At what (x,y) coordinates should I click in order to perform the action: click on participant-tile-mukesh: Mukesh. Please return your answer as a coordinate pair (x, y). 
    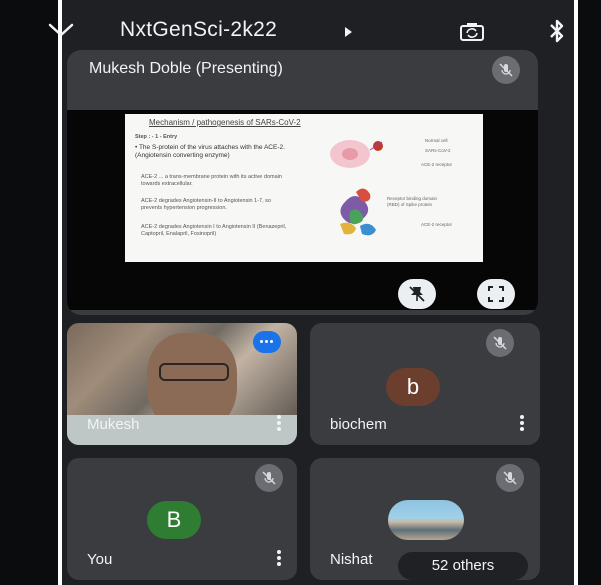
    Looking at the image, I should click on (182, 384).